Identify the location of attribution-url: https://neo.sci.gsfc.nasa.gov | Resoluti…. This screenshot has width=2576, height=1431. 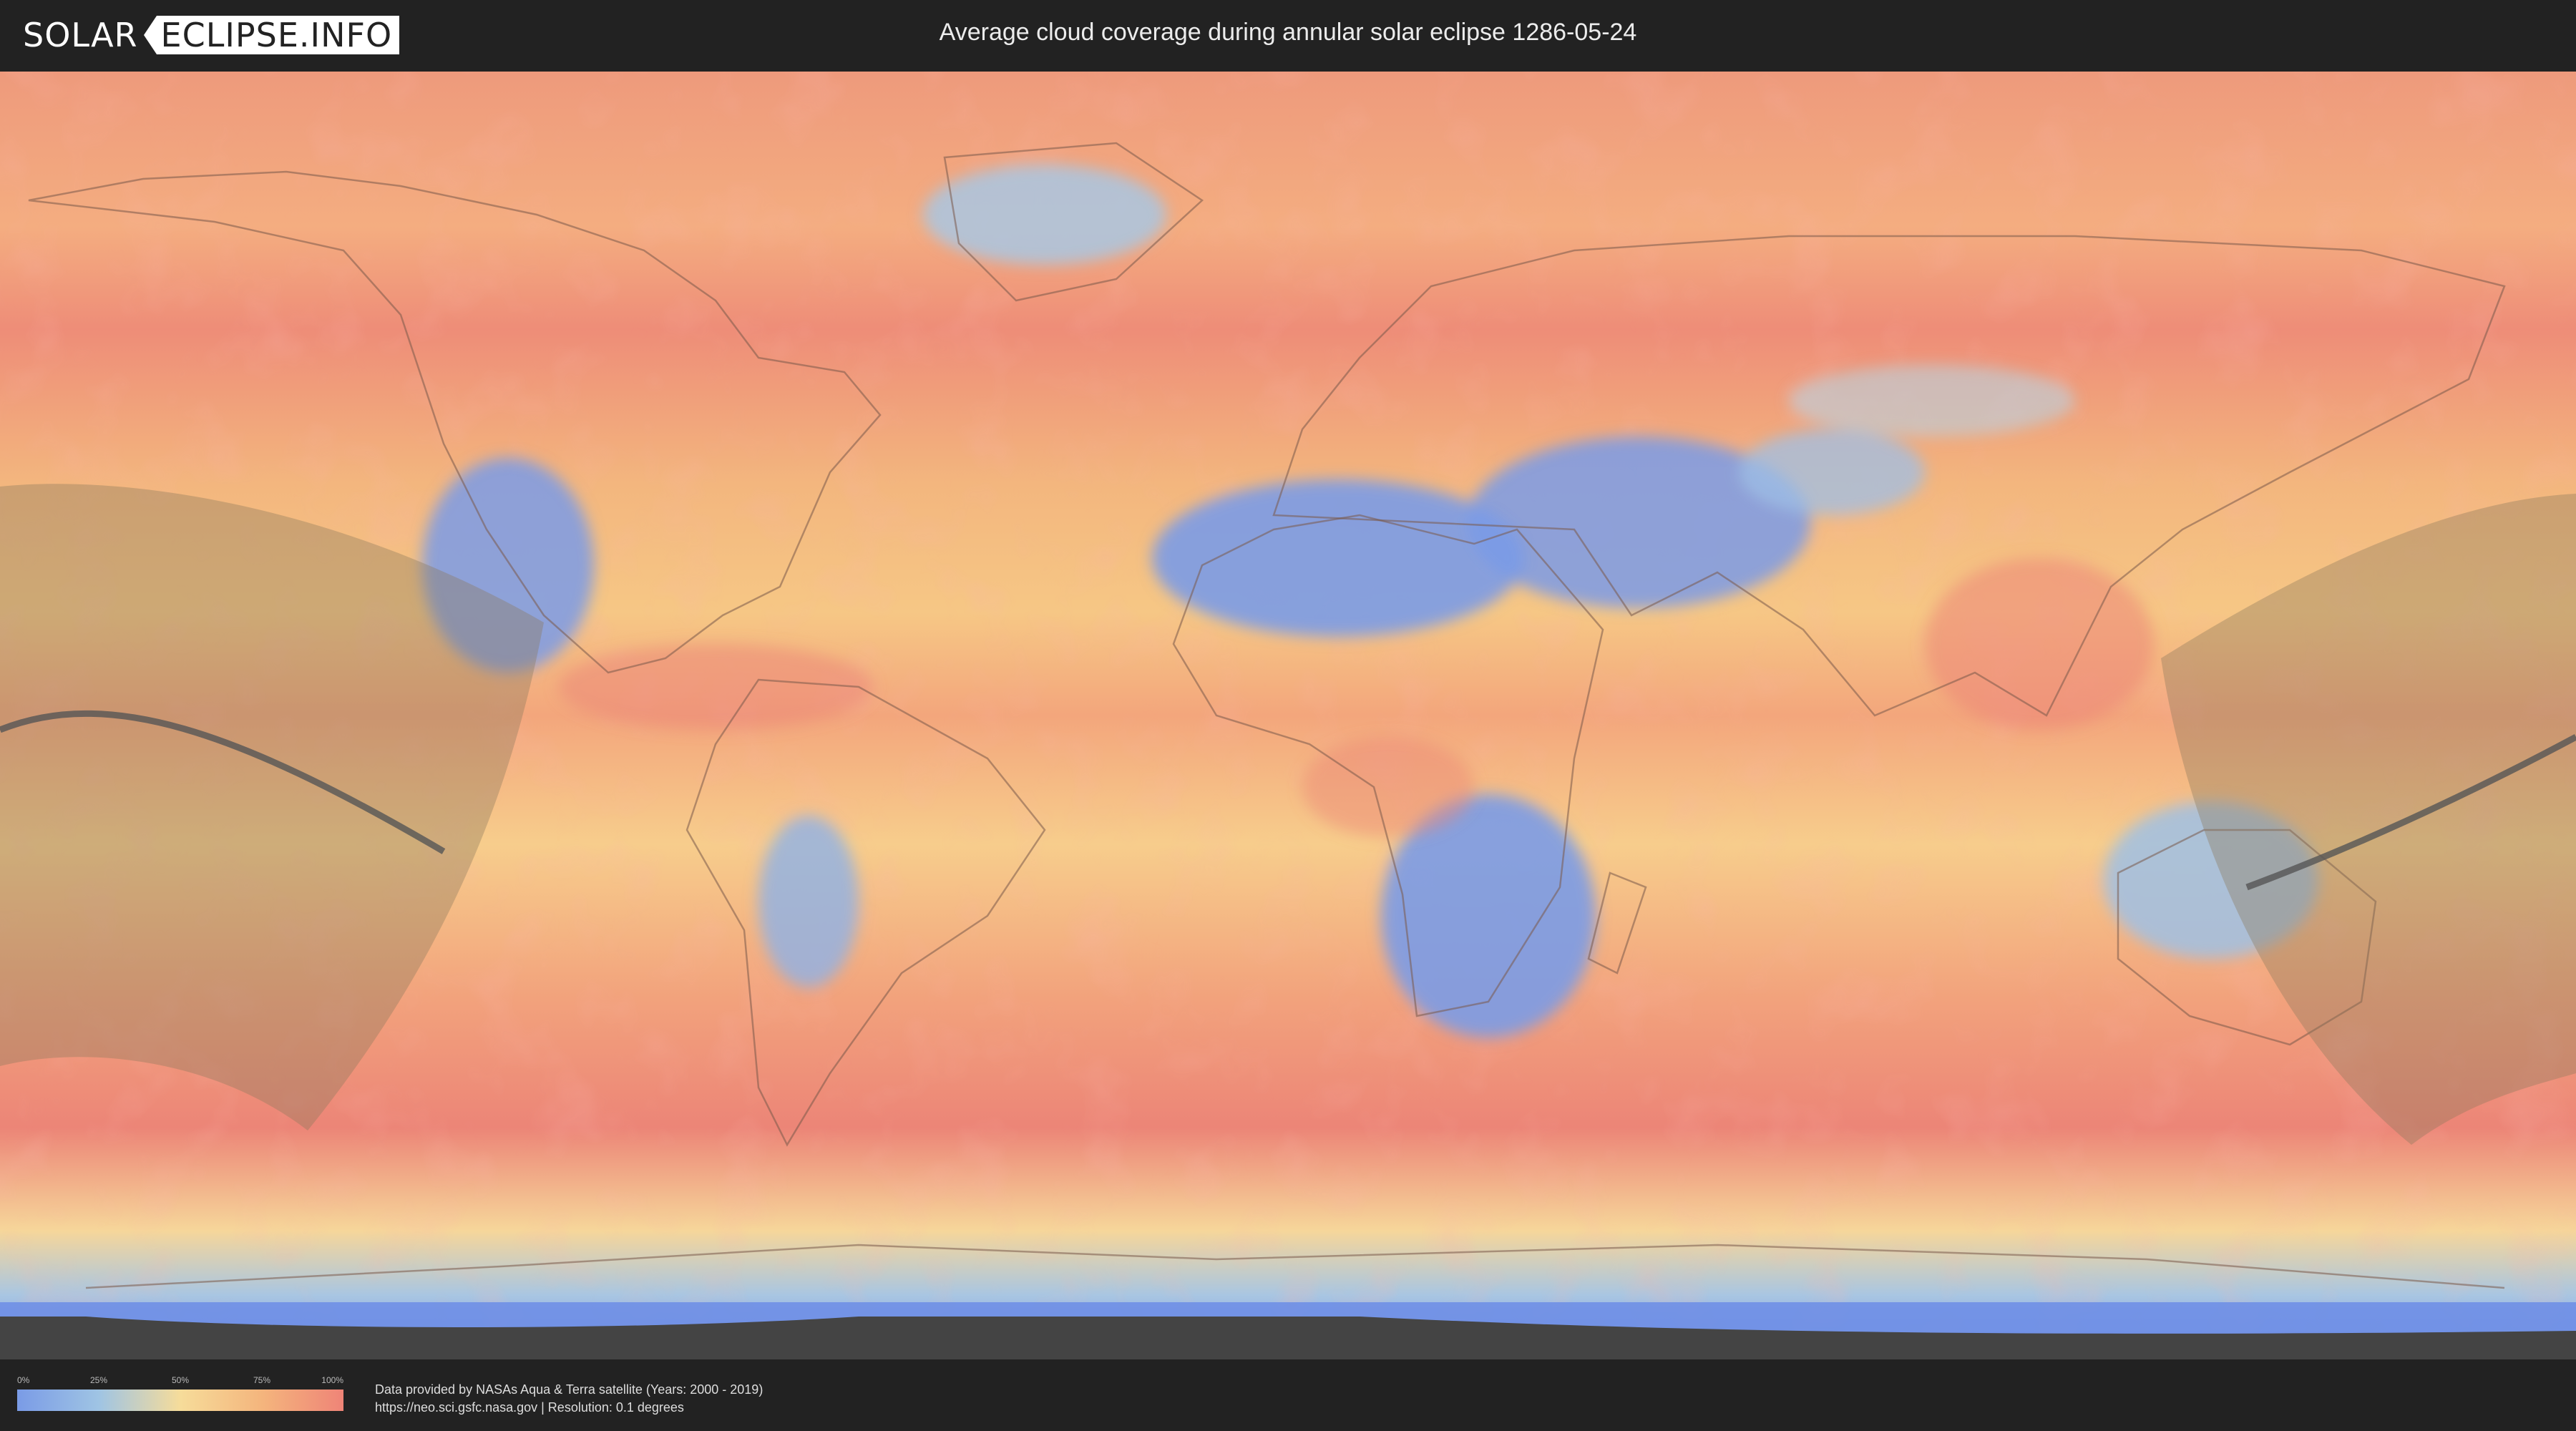
(569, 1408).